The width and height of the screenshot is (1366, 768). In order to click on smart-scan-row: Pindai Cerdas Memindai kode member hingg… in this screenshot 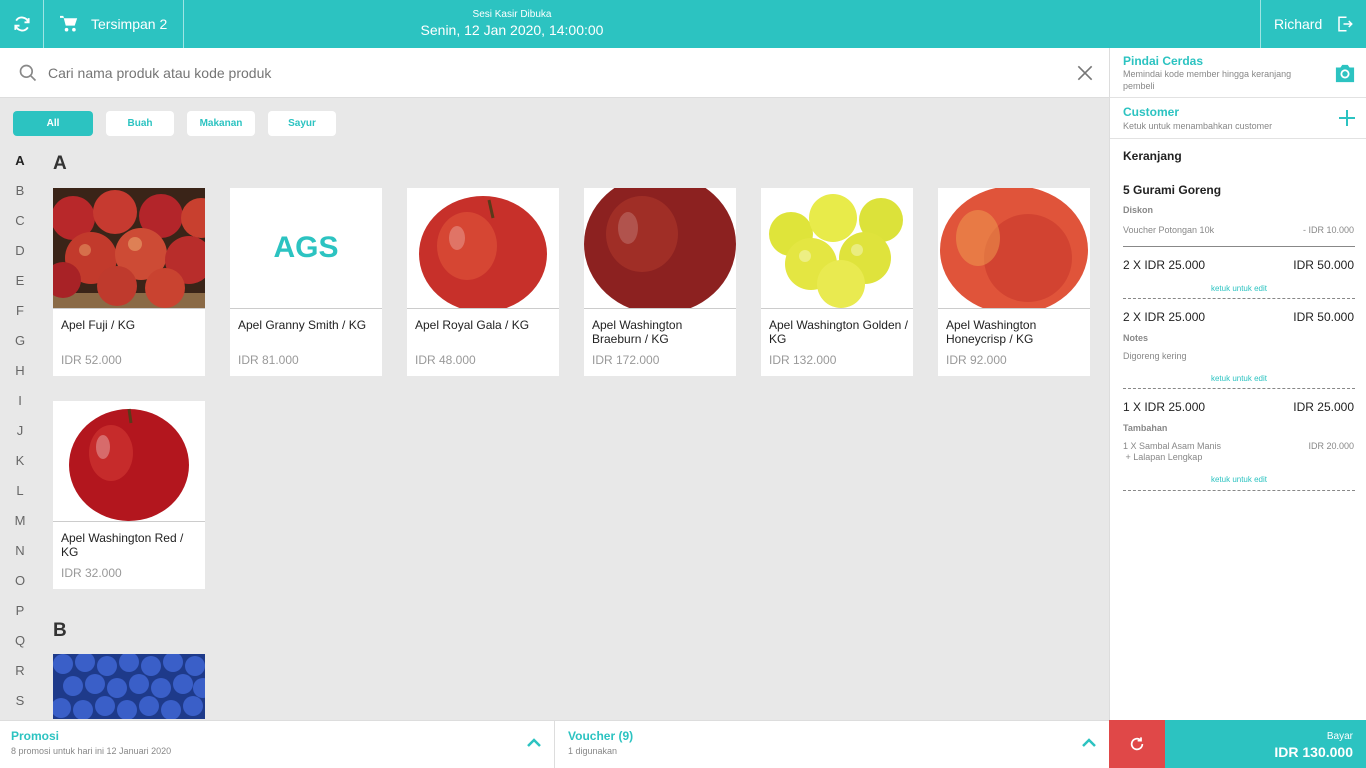, I will do `click(1238, 73)`.